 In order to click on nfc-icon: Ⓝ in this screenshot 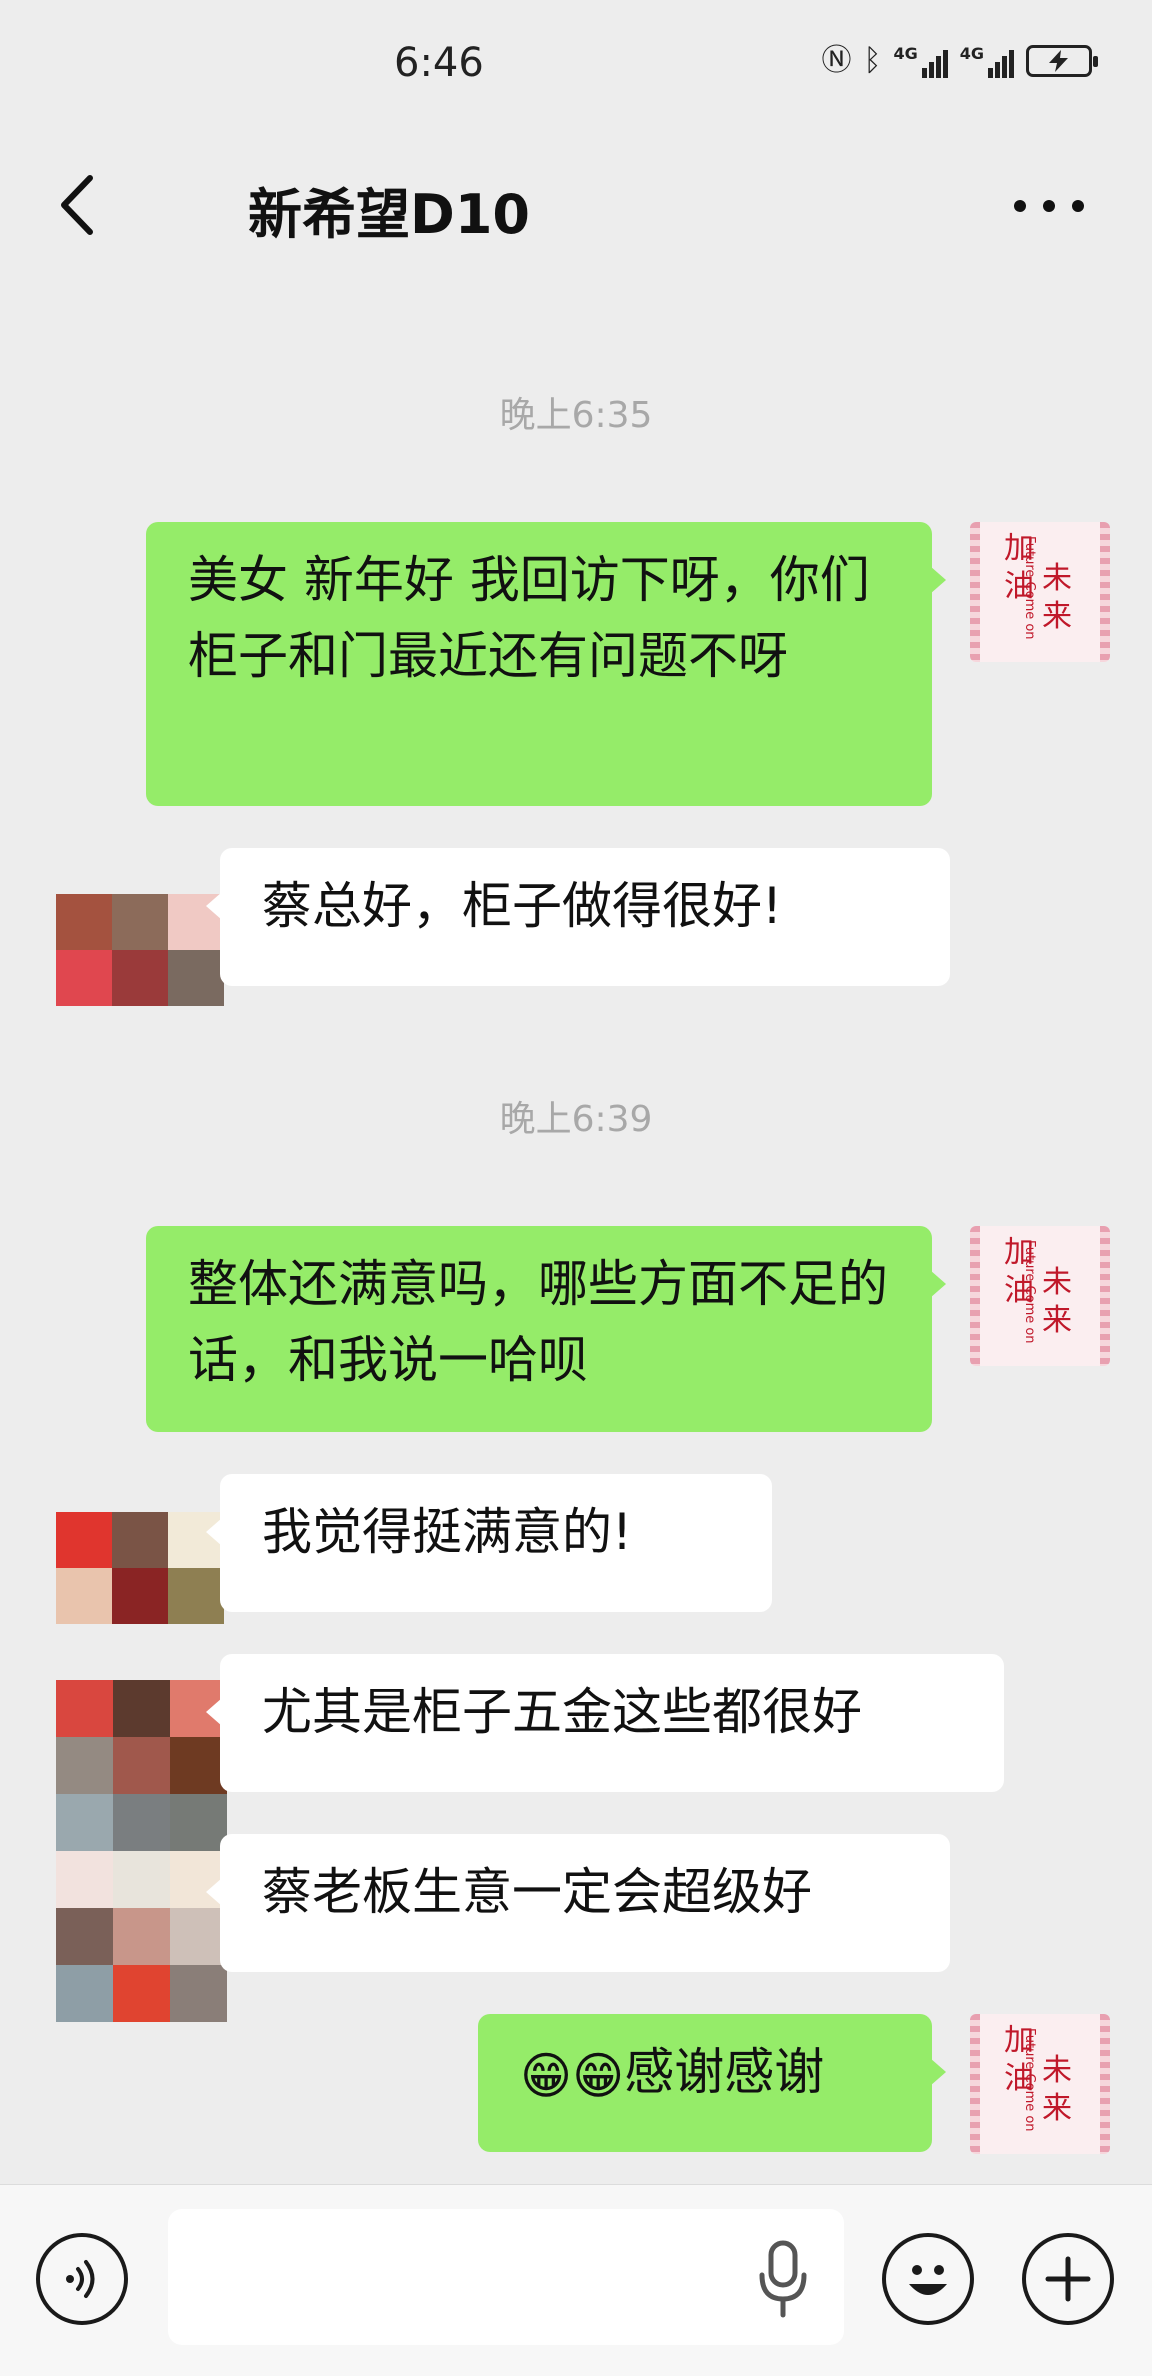, I will do `click(836, 60)`.